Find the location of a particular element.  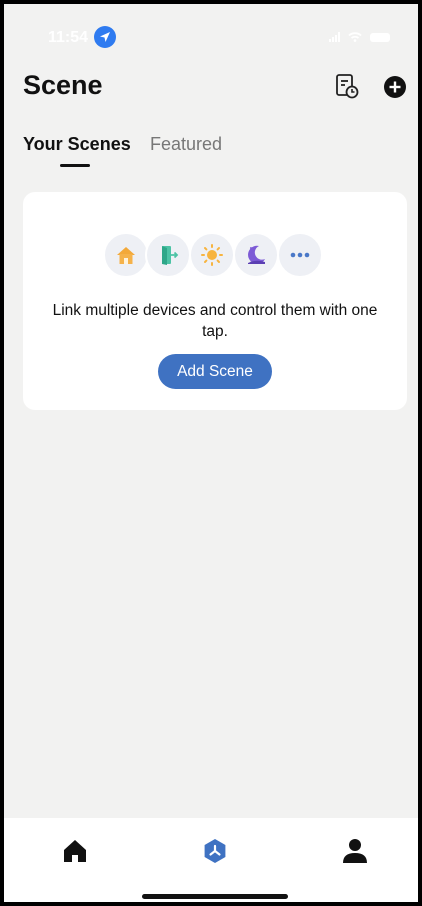

status-time: 11:54 is located at coordinates (68, 37).